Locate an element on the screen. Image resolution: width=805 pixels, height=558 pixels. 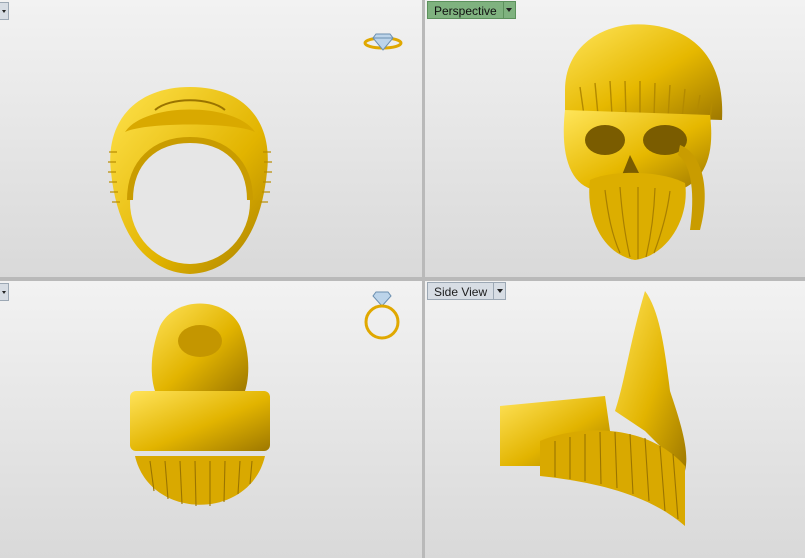
viewport-label: Perspective is located at coordinates (465, 10).